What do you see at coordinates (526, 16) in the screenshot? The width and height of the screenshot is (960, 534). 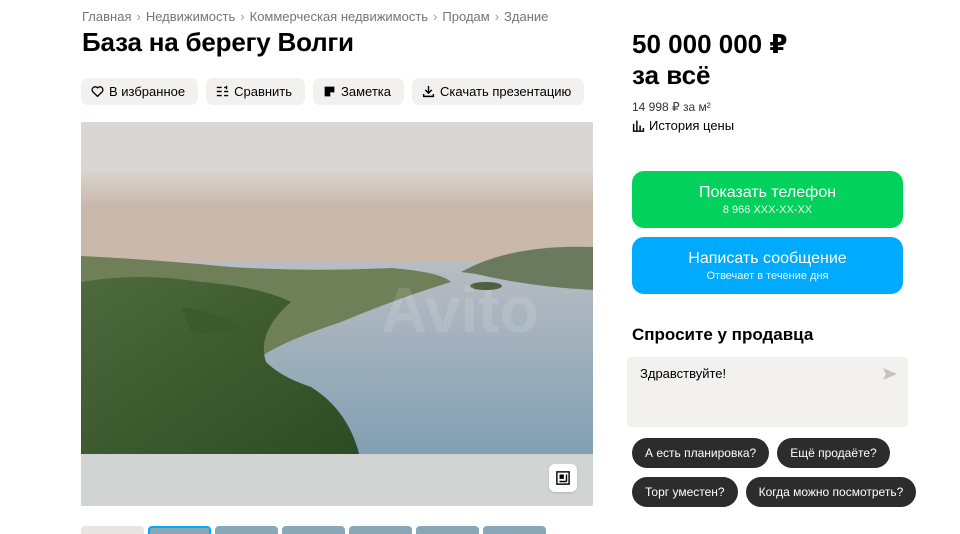 I see `breadcrumb-item-building: Здание` at bounding box center [526, 16].